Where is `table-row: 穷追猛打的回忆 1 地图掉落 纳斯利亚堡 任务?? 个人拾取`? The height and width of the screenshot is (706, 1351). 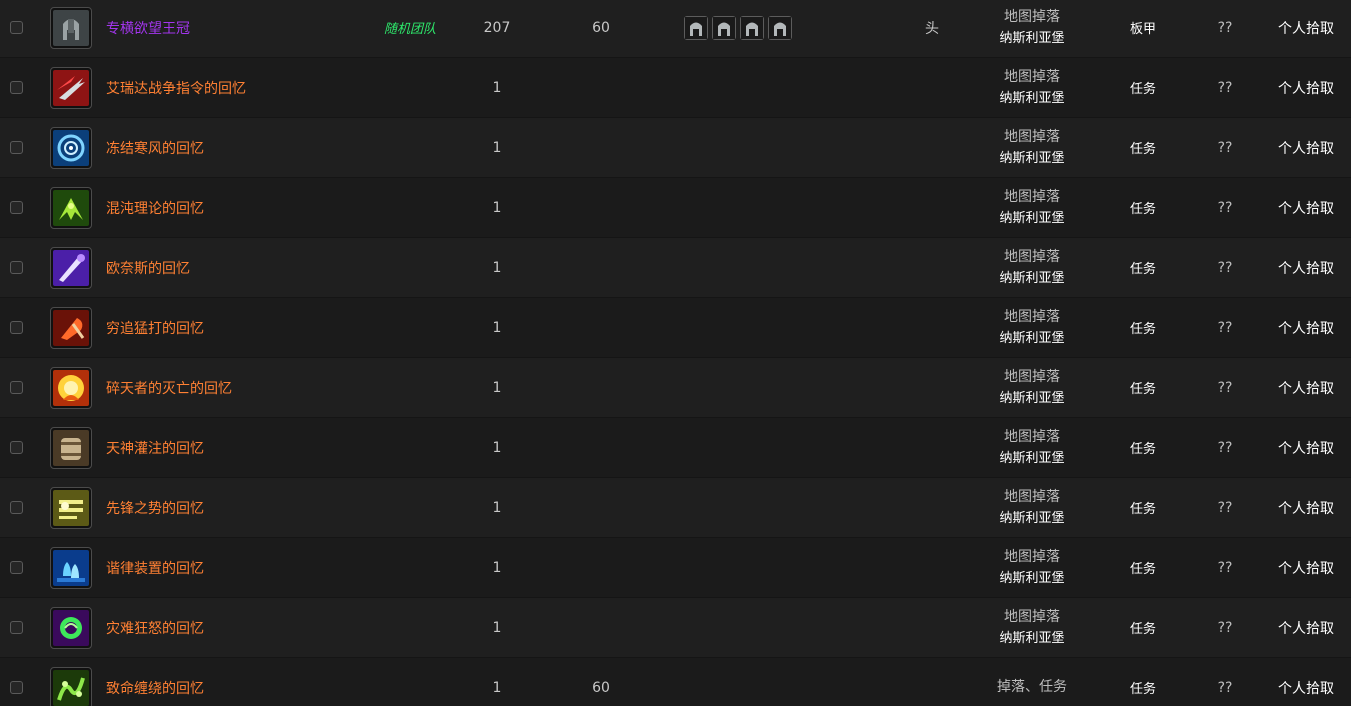
table-row: 穷追猛打的回忆 1 地图掉落 纳斯利亚堡 任务?? 个人拾取 is located at coordinates (675, 328).